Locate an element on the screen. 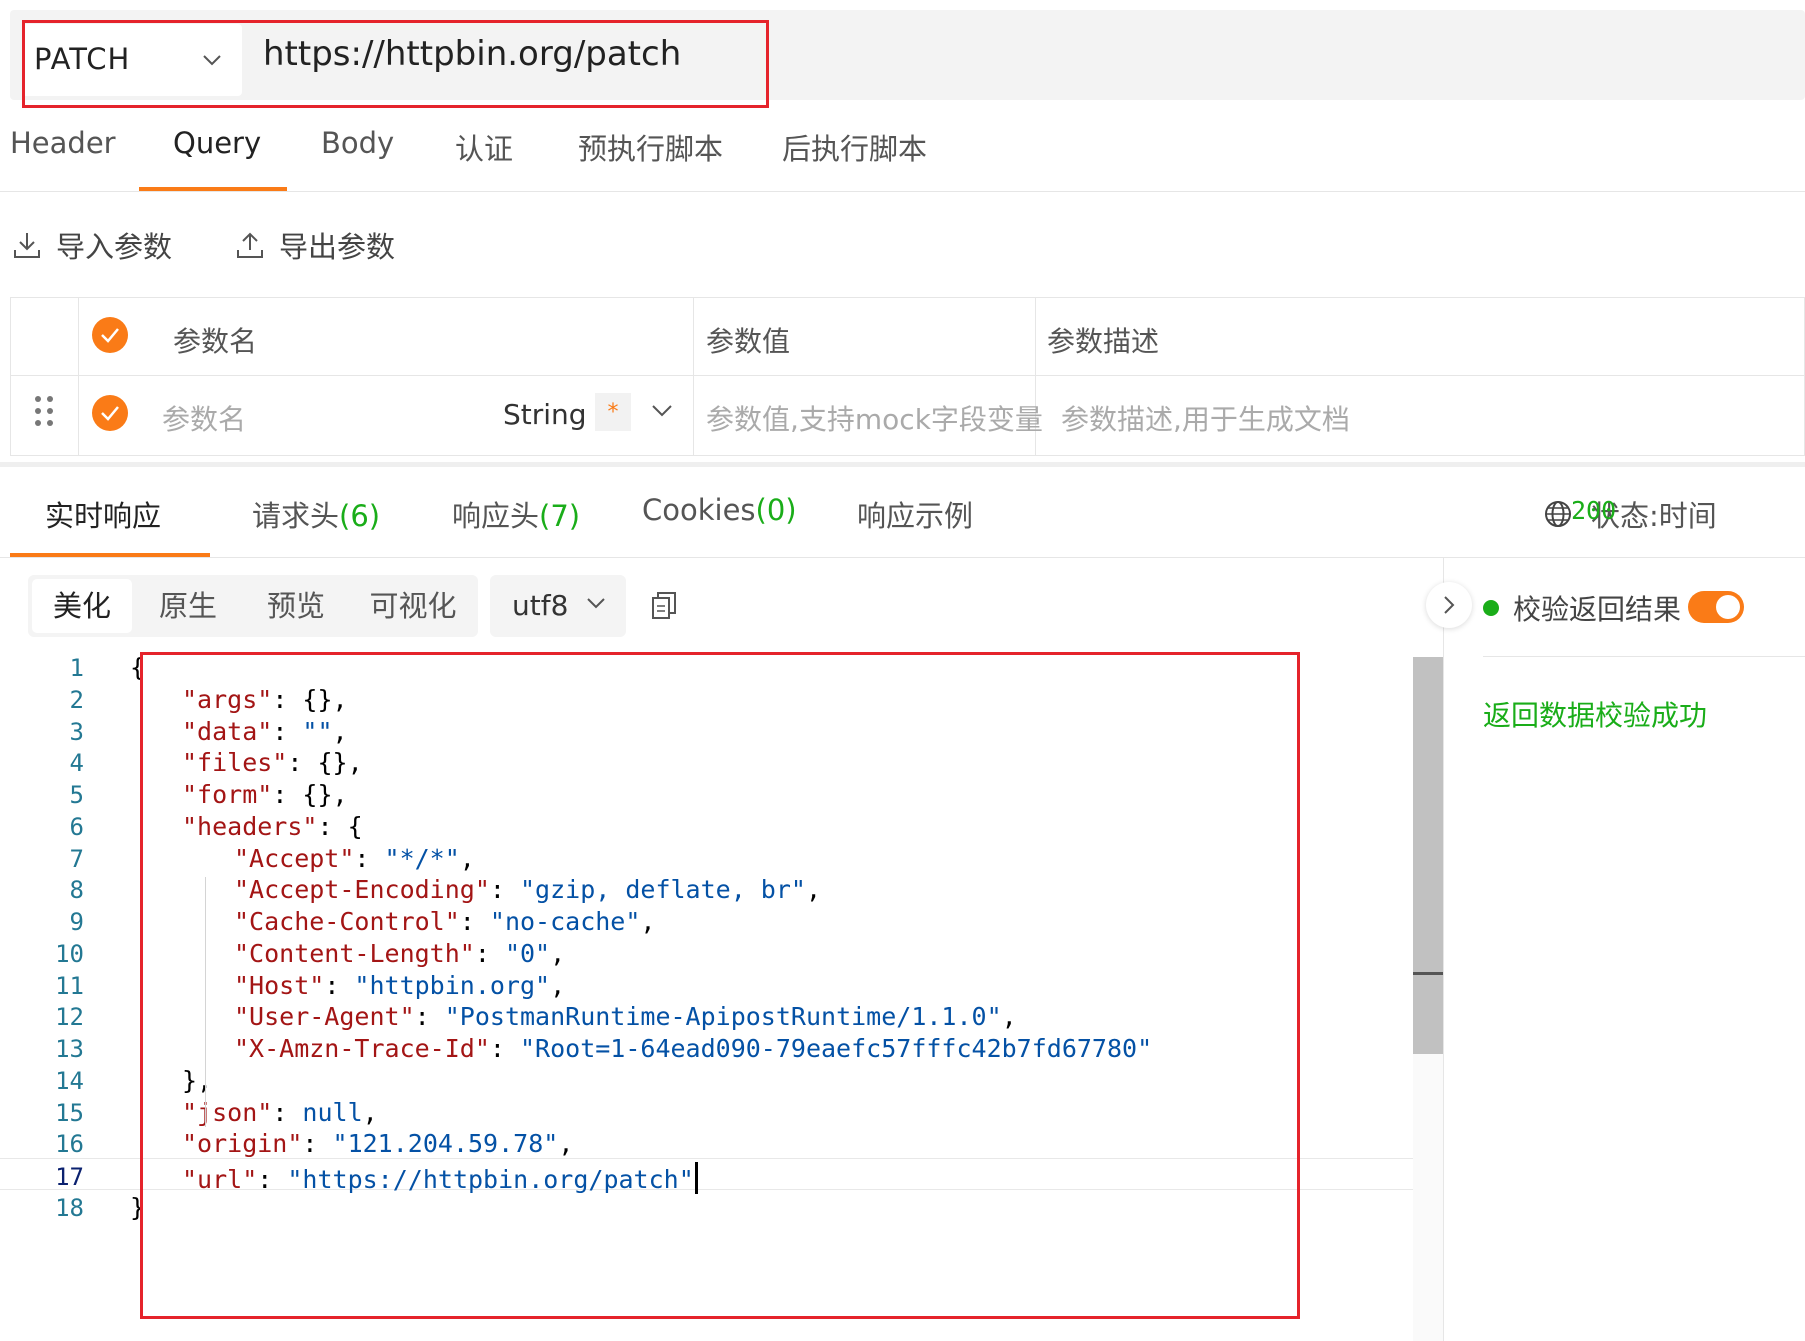  tab-label: 请求头 is located at coordinates (296, 516).